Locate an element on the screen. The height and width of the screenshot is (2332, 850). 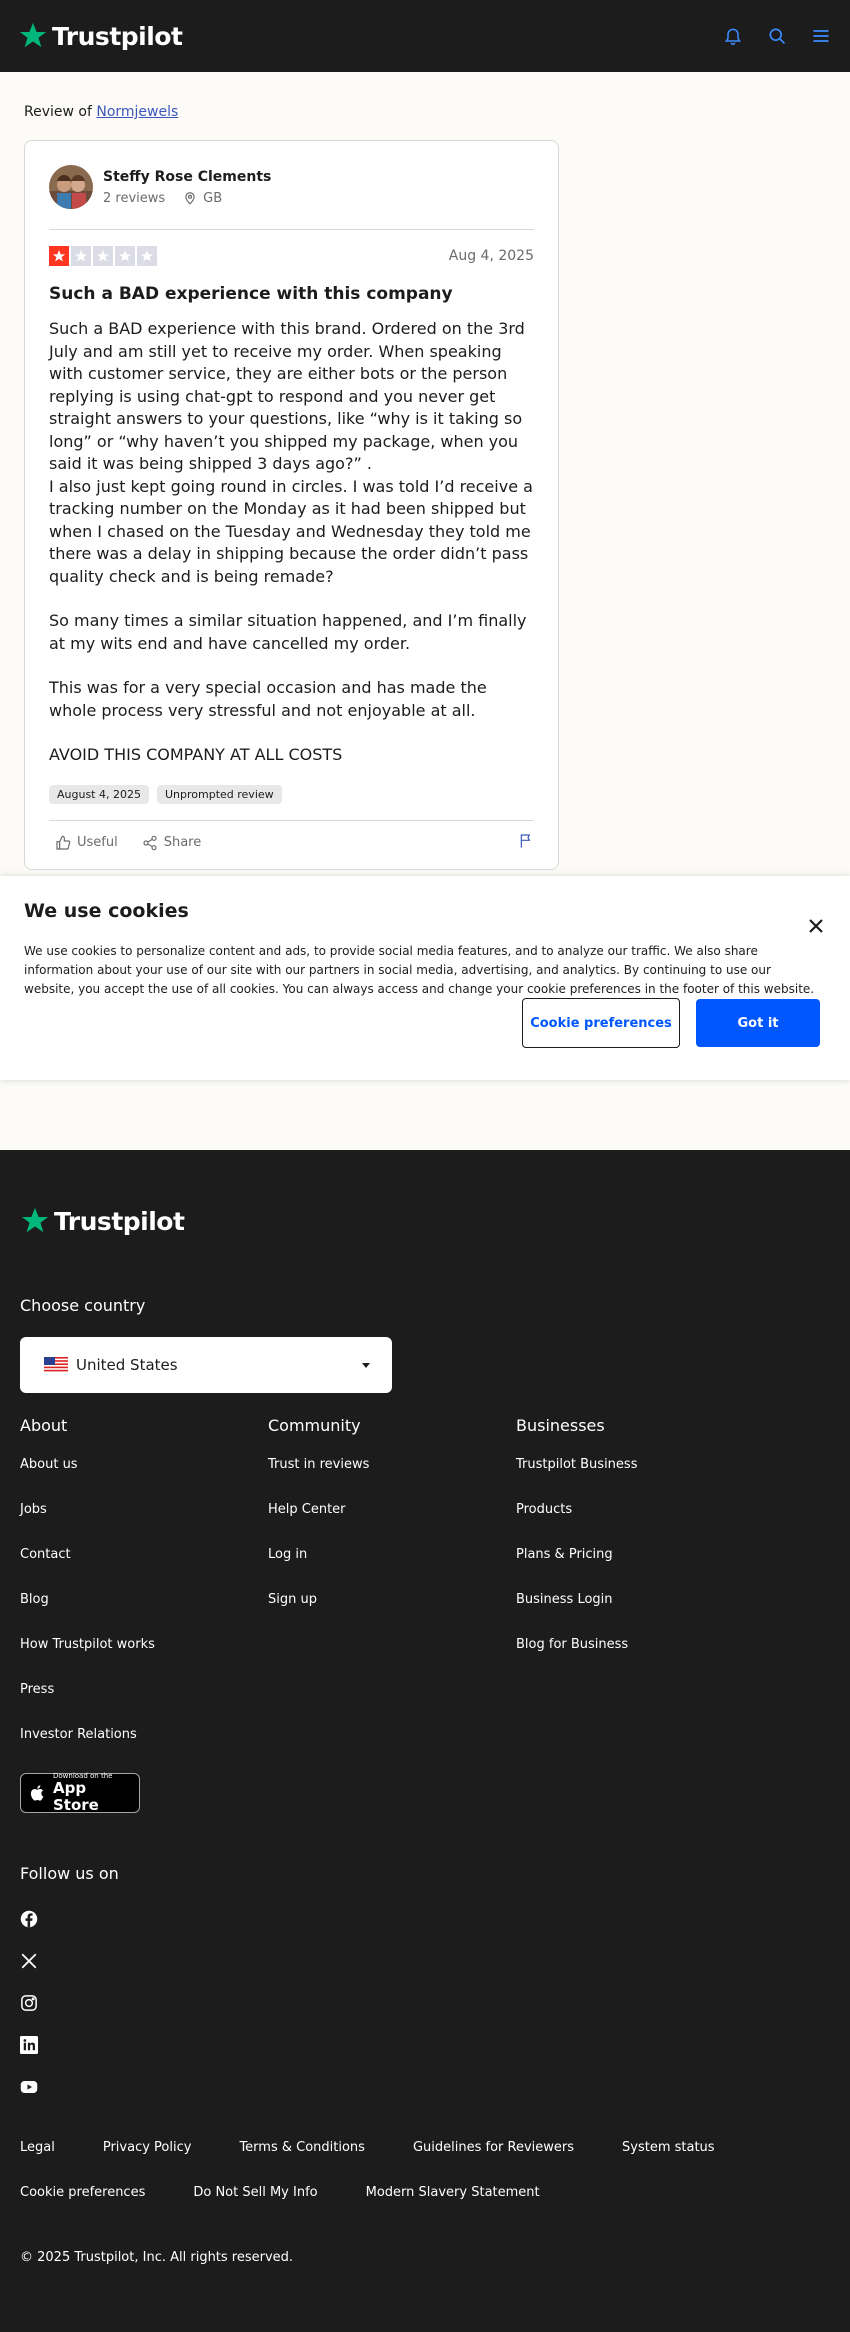
brand-name: Trustpilot is located at coordinates (117, 36).